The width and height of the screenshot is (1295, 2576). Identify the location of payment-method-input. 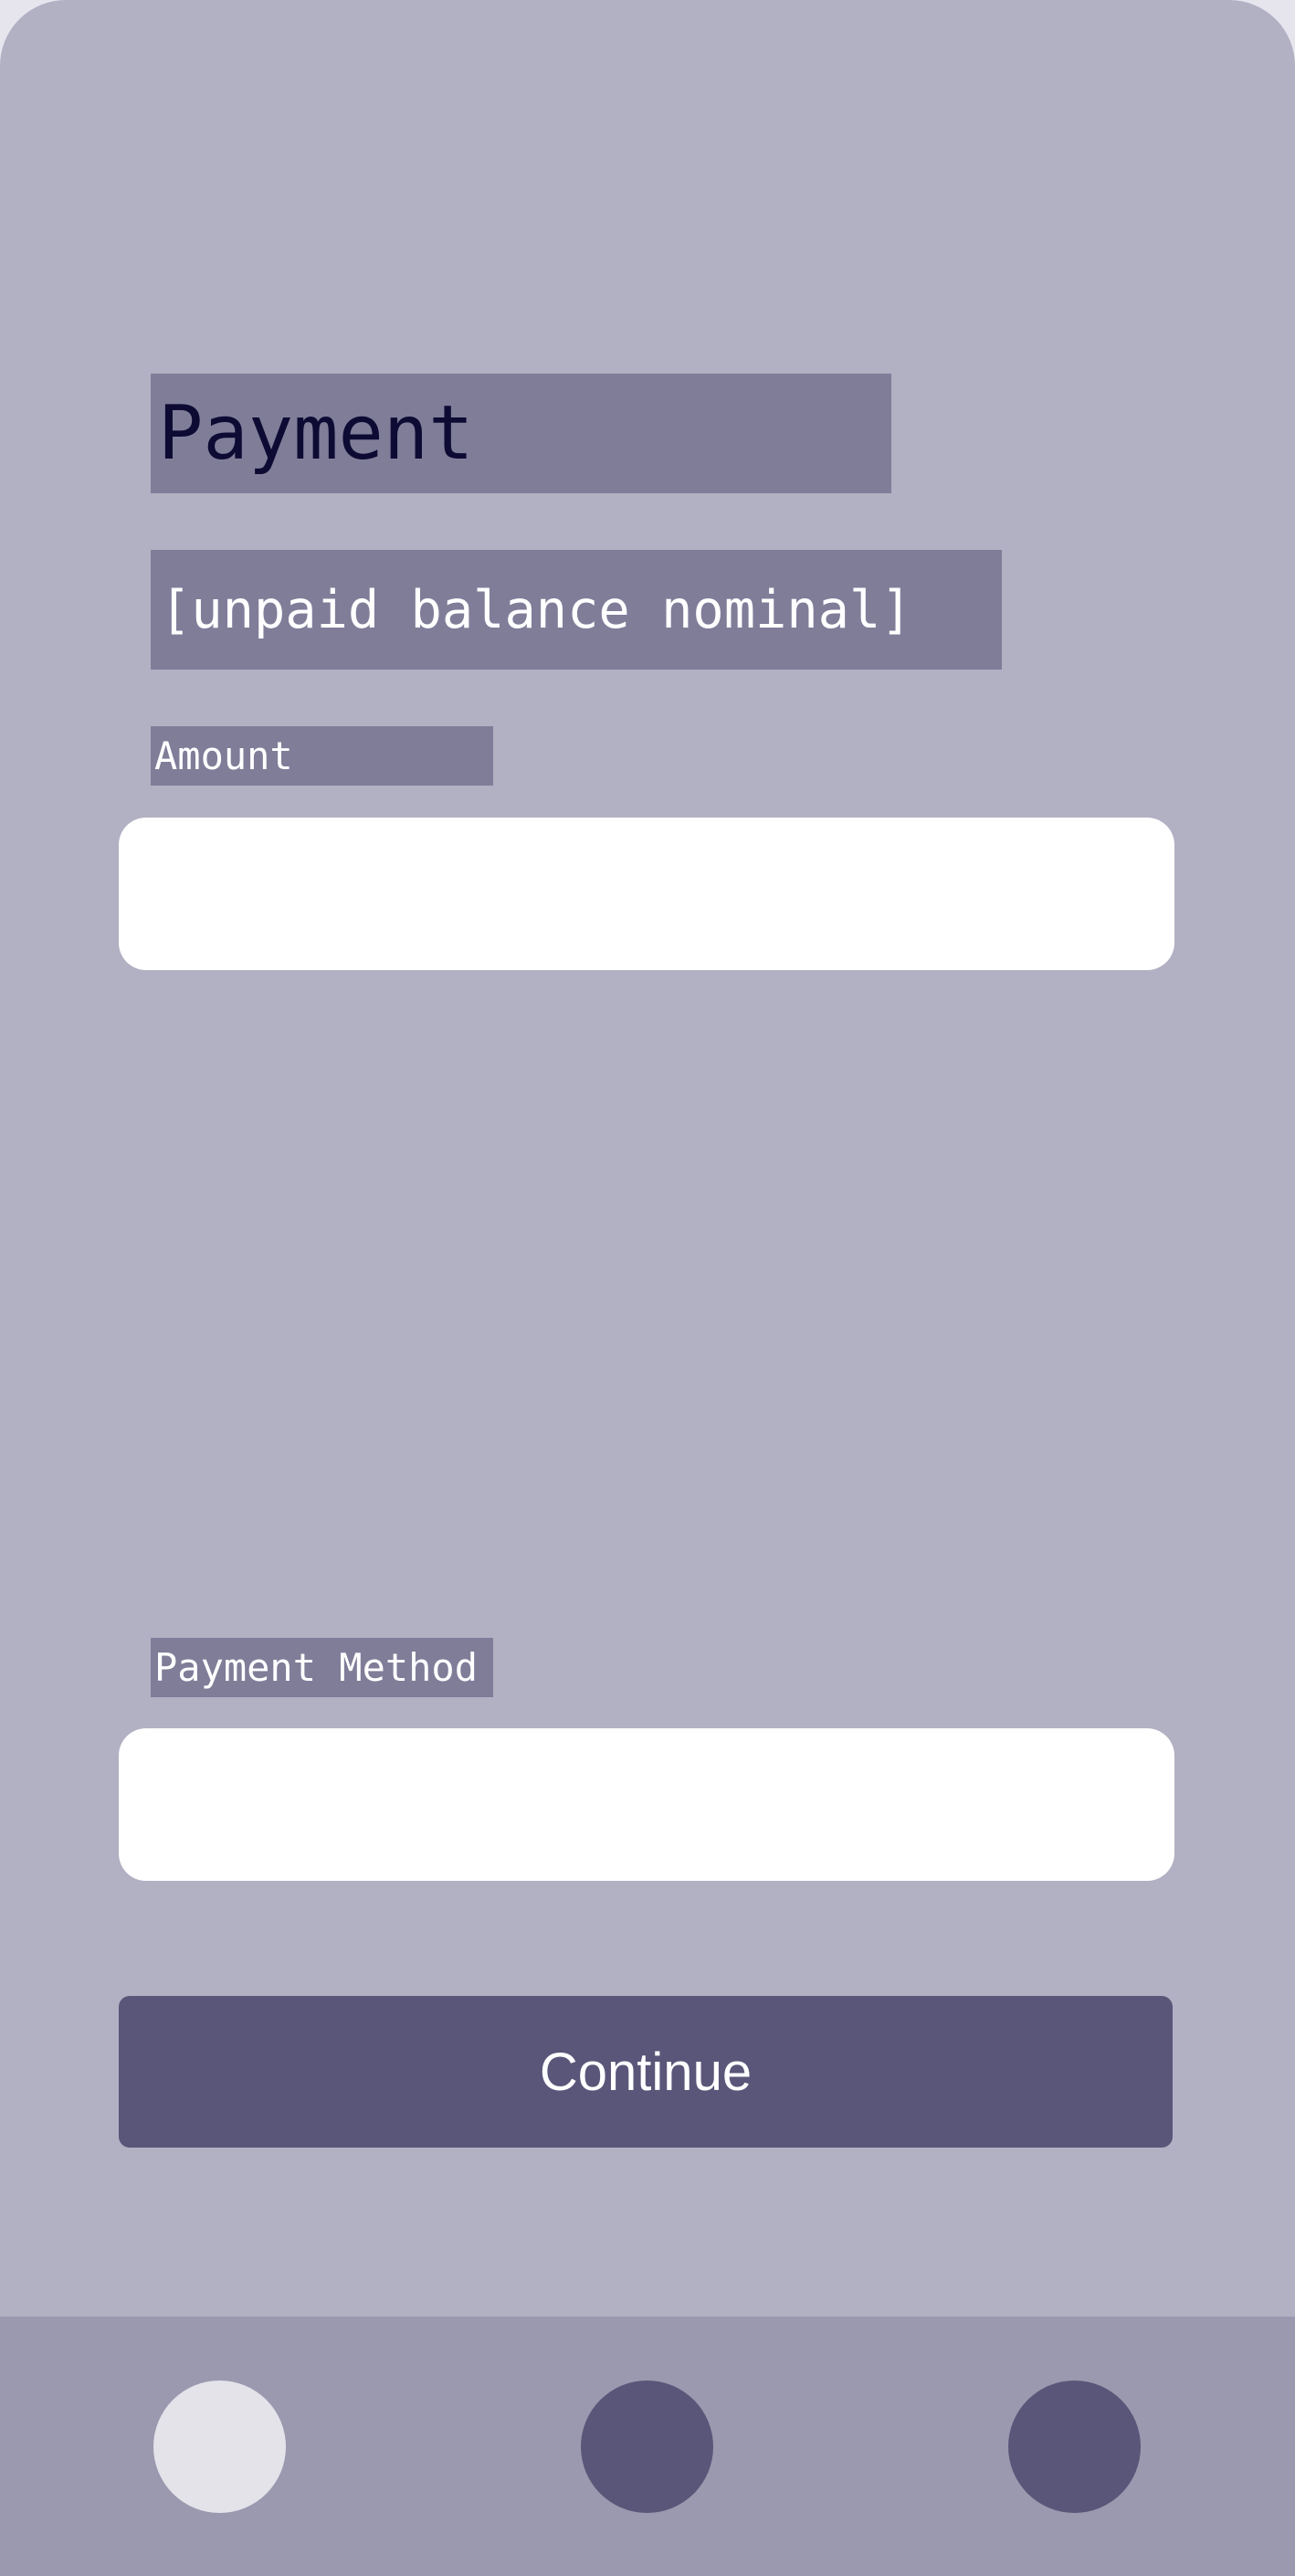
(646, 1804).